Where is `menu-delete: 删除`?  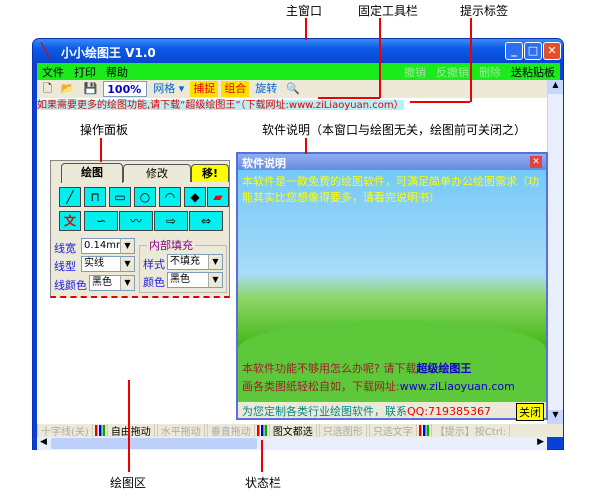
menu-delete: 删除 is located at coordinates (490, 72).